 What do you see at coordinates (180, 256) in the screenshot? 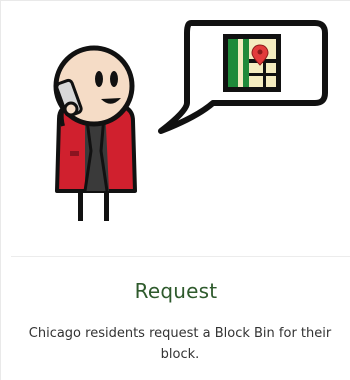
I see `card-divider` at bounding box center [180, 256].